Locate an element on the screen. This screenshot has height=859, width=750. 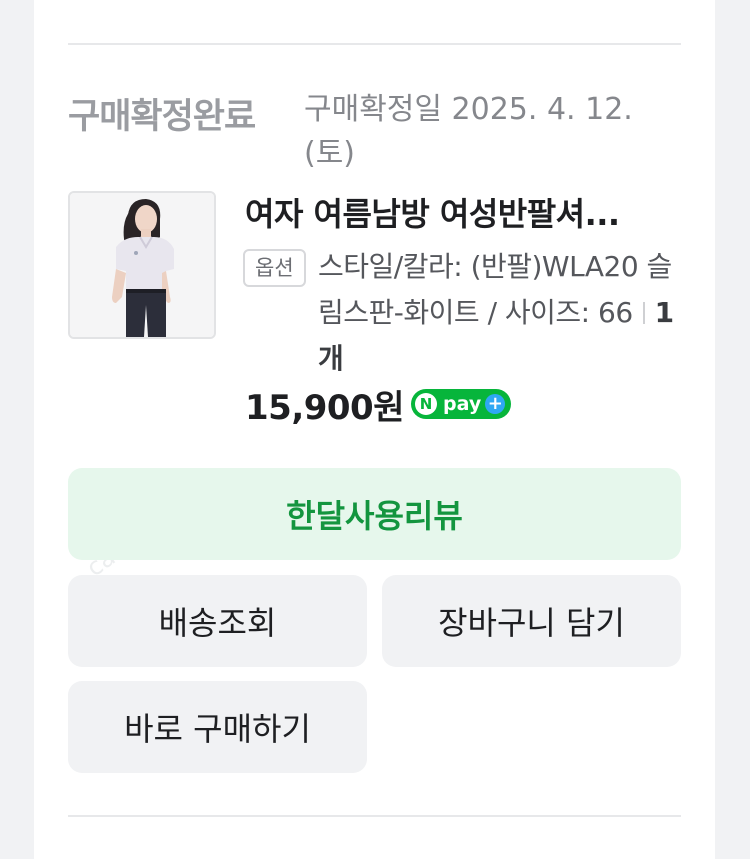
npay-n-icon: N is located at coordinates (426, 404).